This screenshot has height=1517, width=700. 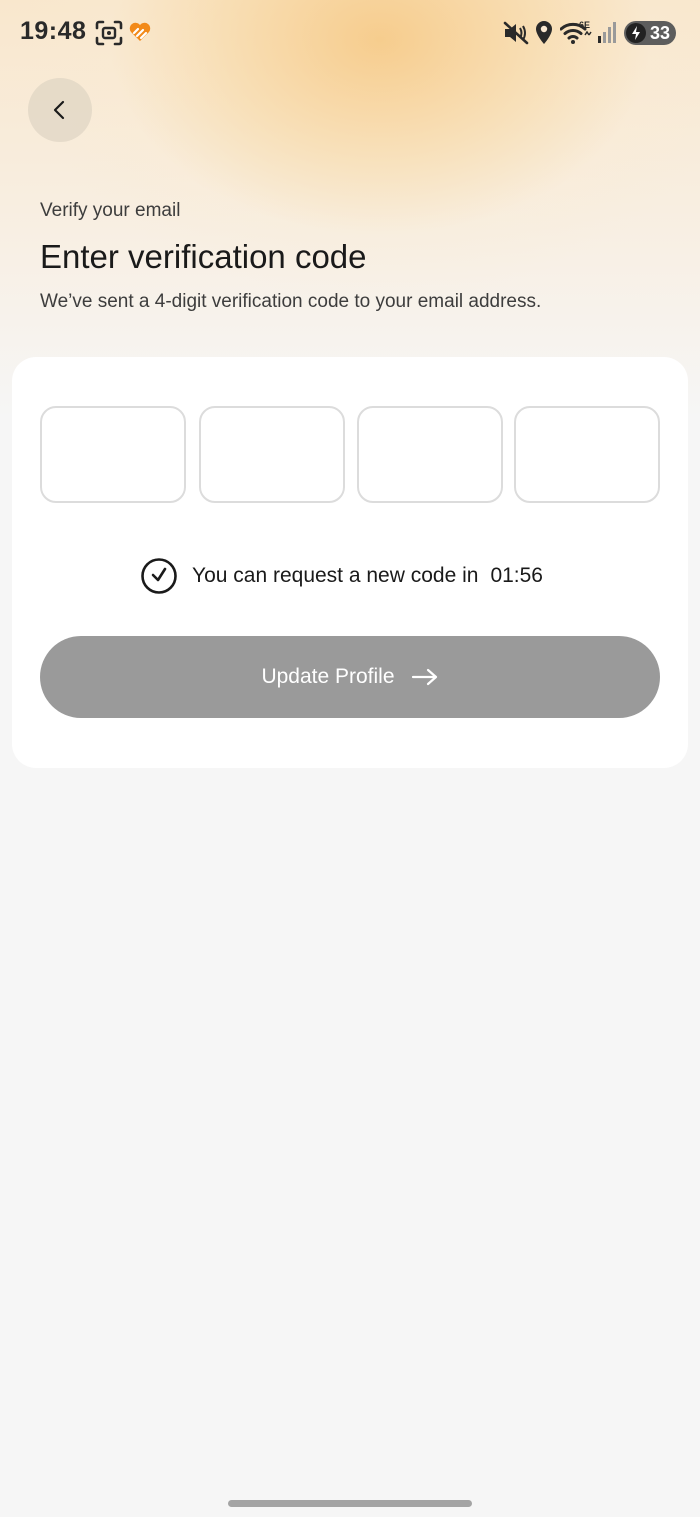 I want to click on chevron-left-icon, so click(x=59, y=110).